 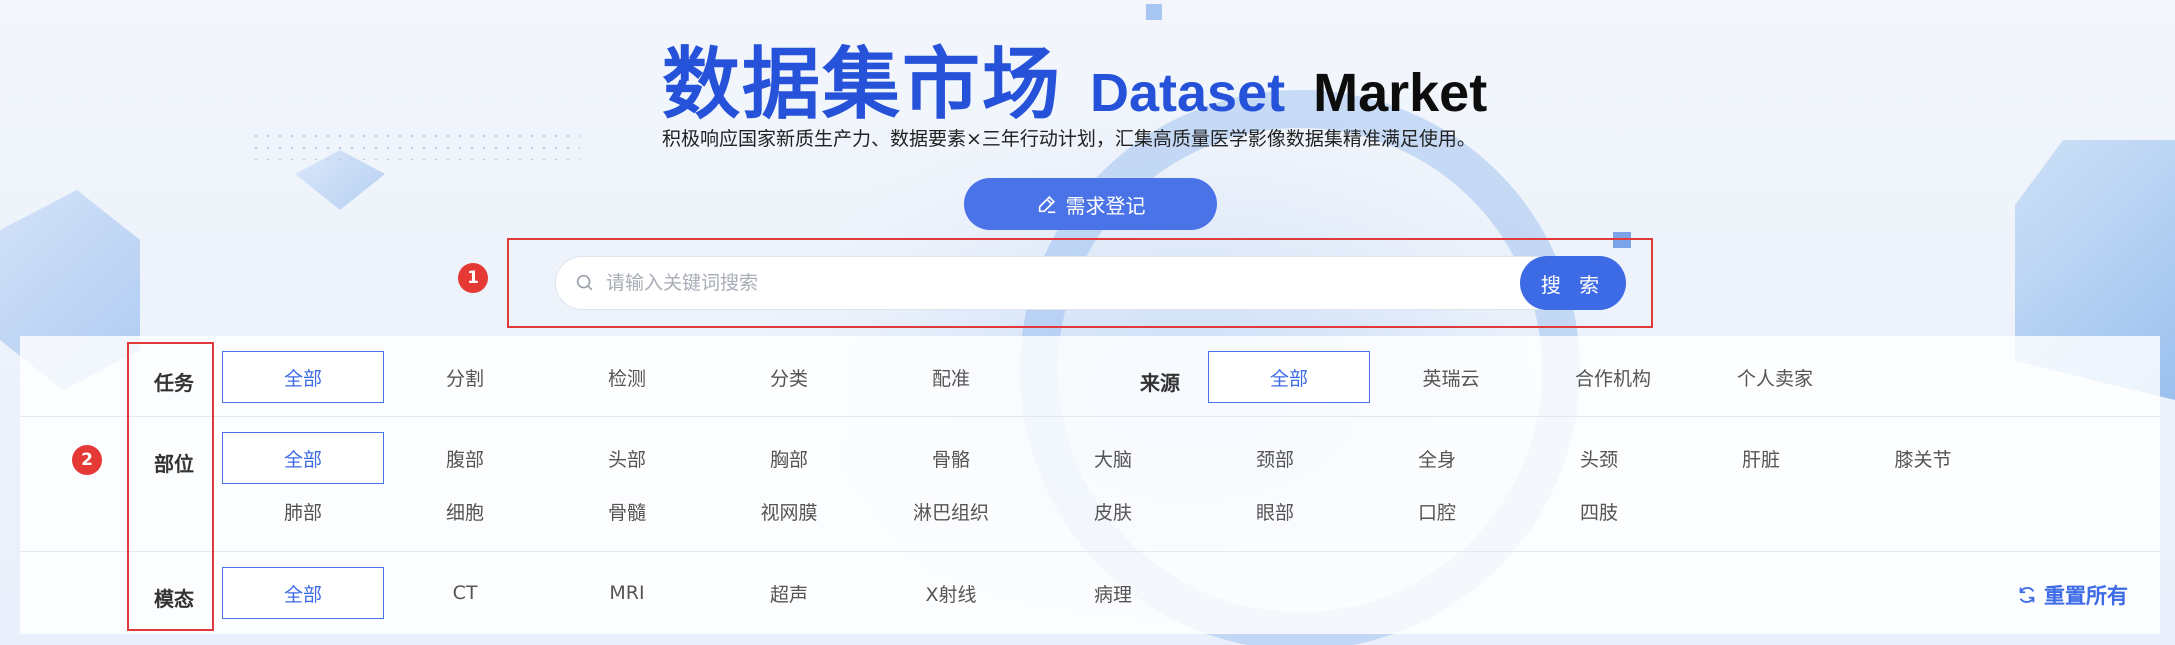 I want to click on search-icon, so click(x=584, y=282).